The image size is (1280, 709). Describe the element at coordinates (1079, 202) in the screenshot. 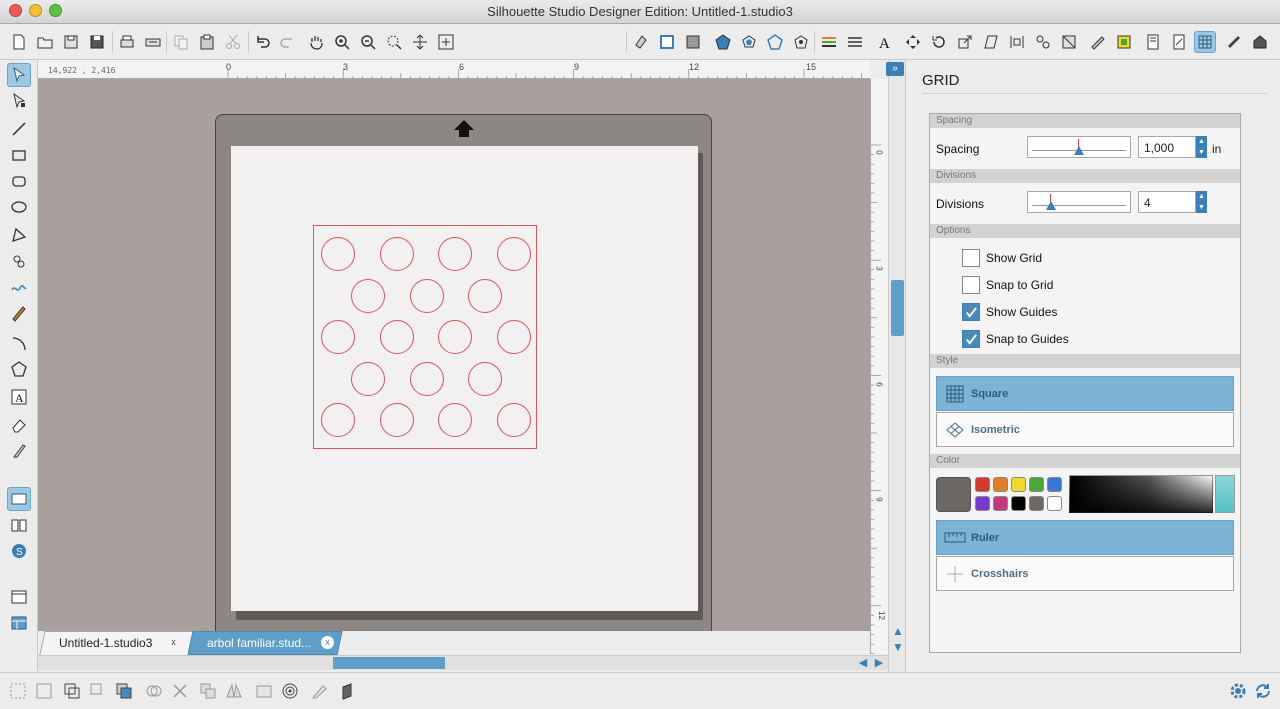

I see `divisions-slider` at that location.